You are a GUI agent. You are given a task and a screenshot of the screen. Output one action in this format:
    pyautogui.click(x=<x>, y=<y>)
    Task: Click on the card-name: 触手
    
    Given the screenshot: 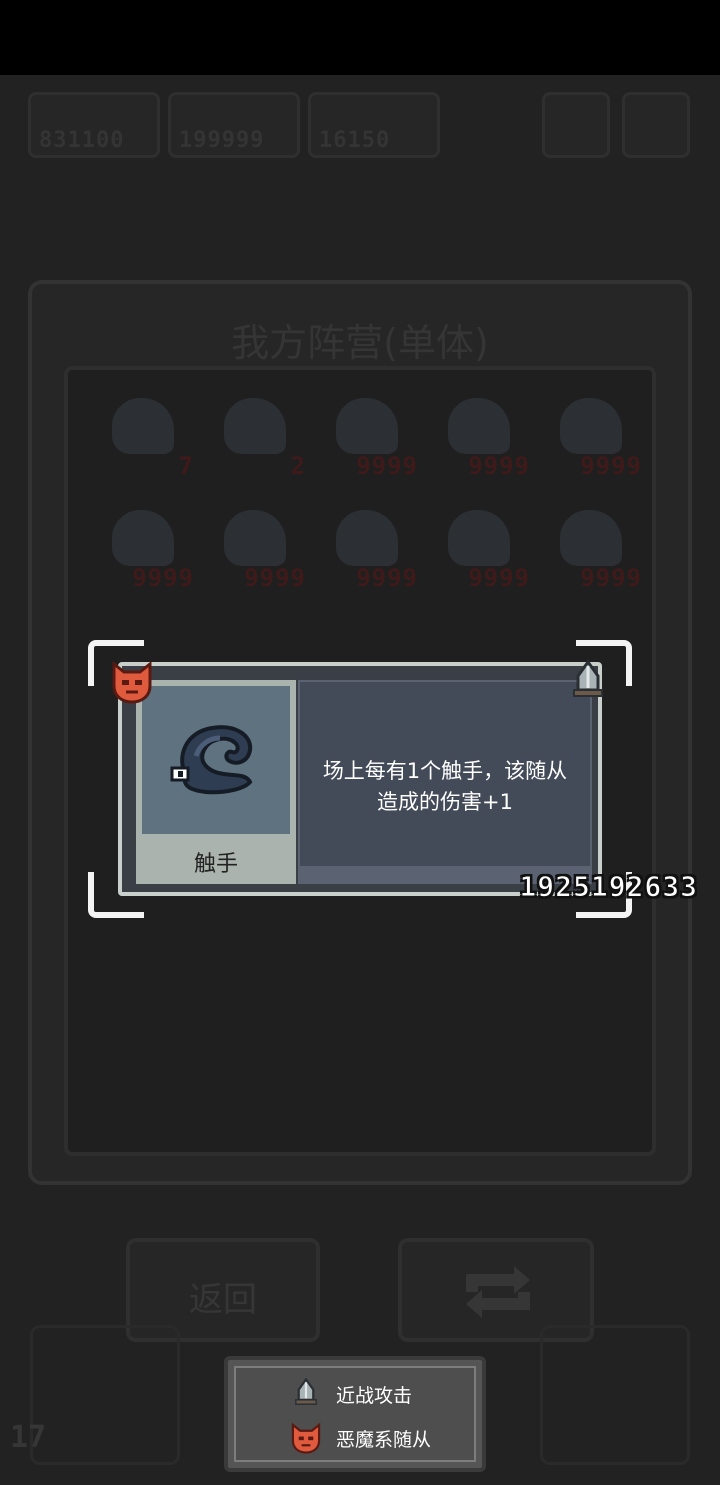 What is the action you would take?
    pyautogui.click(x=215, y=864)
    